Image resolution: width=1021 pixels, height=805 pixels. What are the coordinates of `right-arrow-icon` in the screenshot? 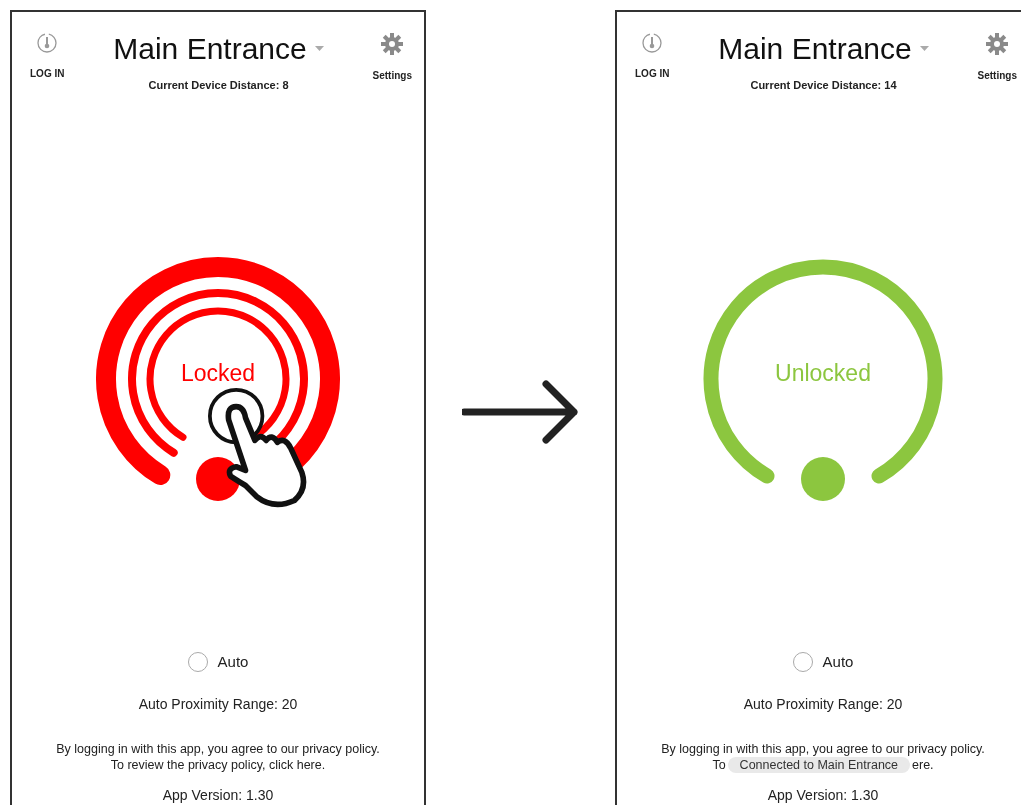 It's located at (520, 412).